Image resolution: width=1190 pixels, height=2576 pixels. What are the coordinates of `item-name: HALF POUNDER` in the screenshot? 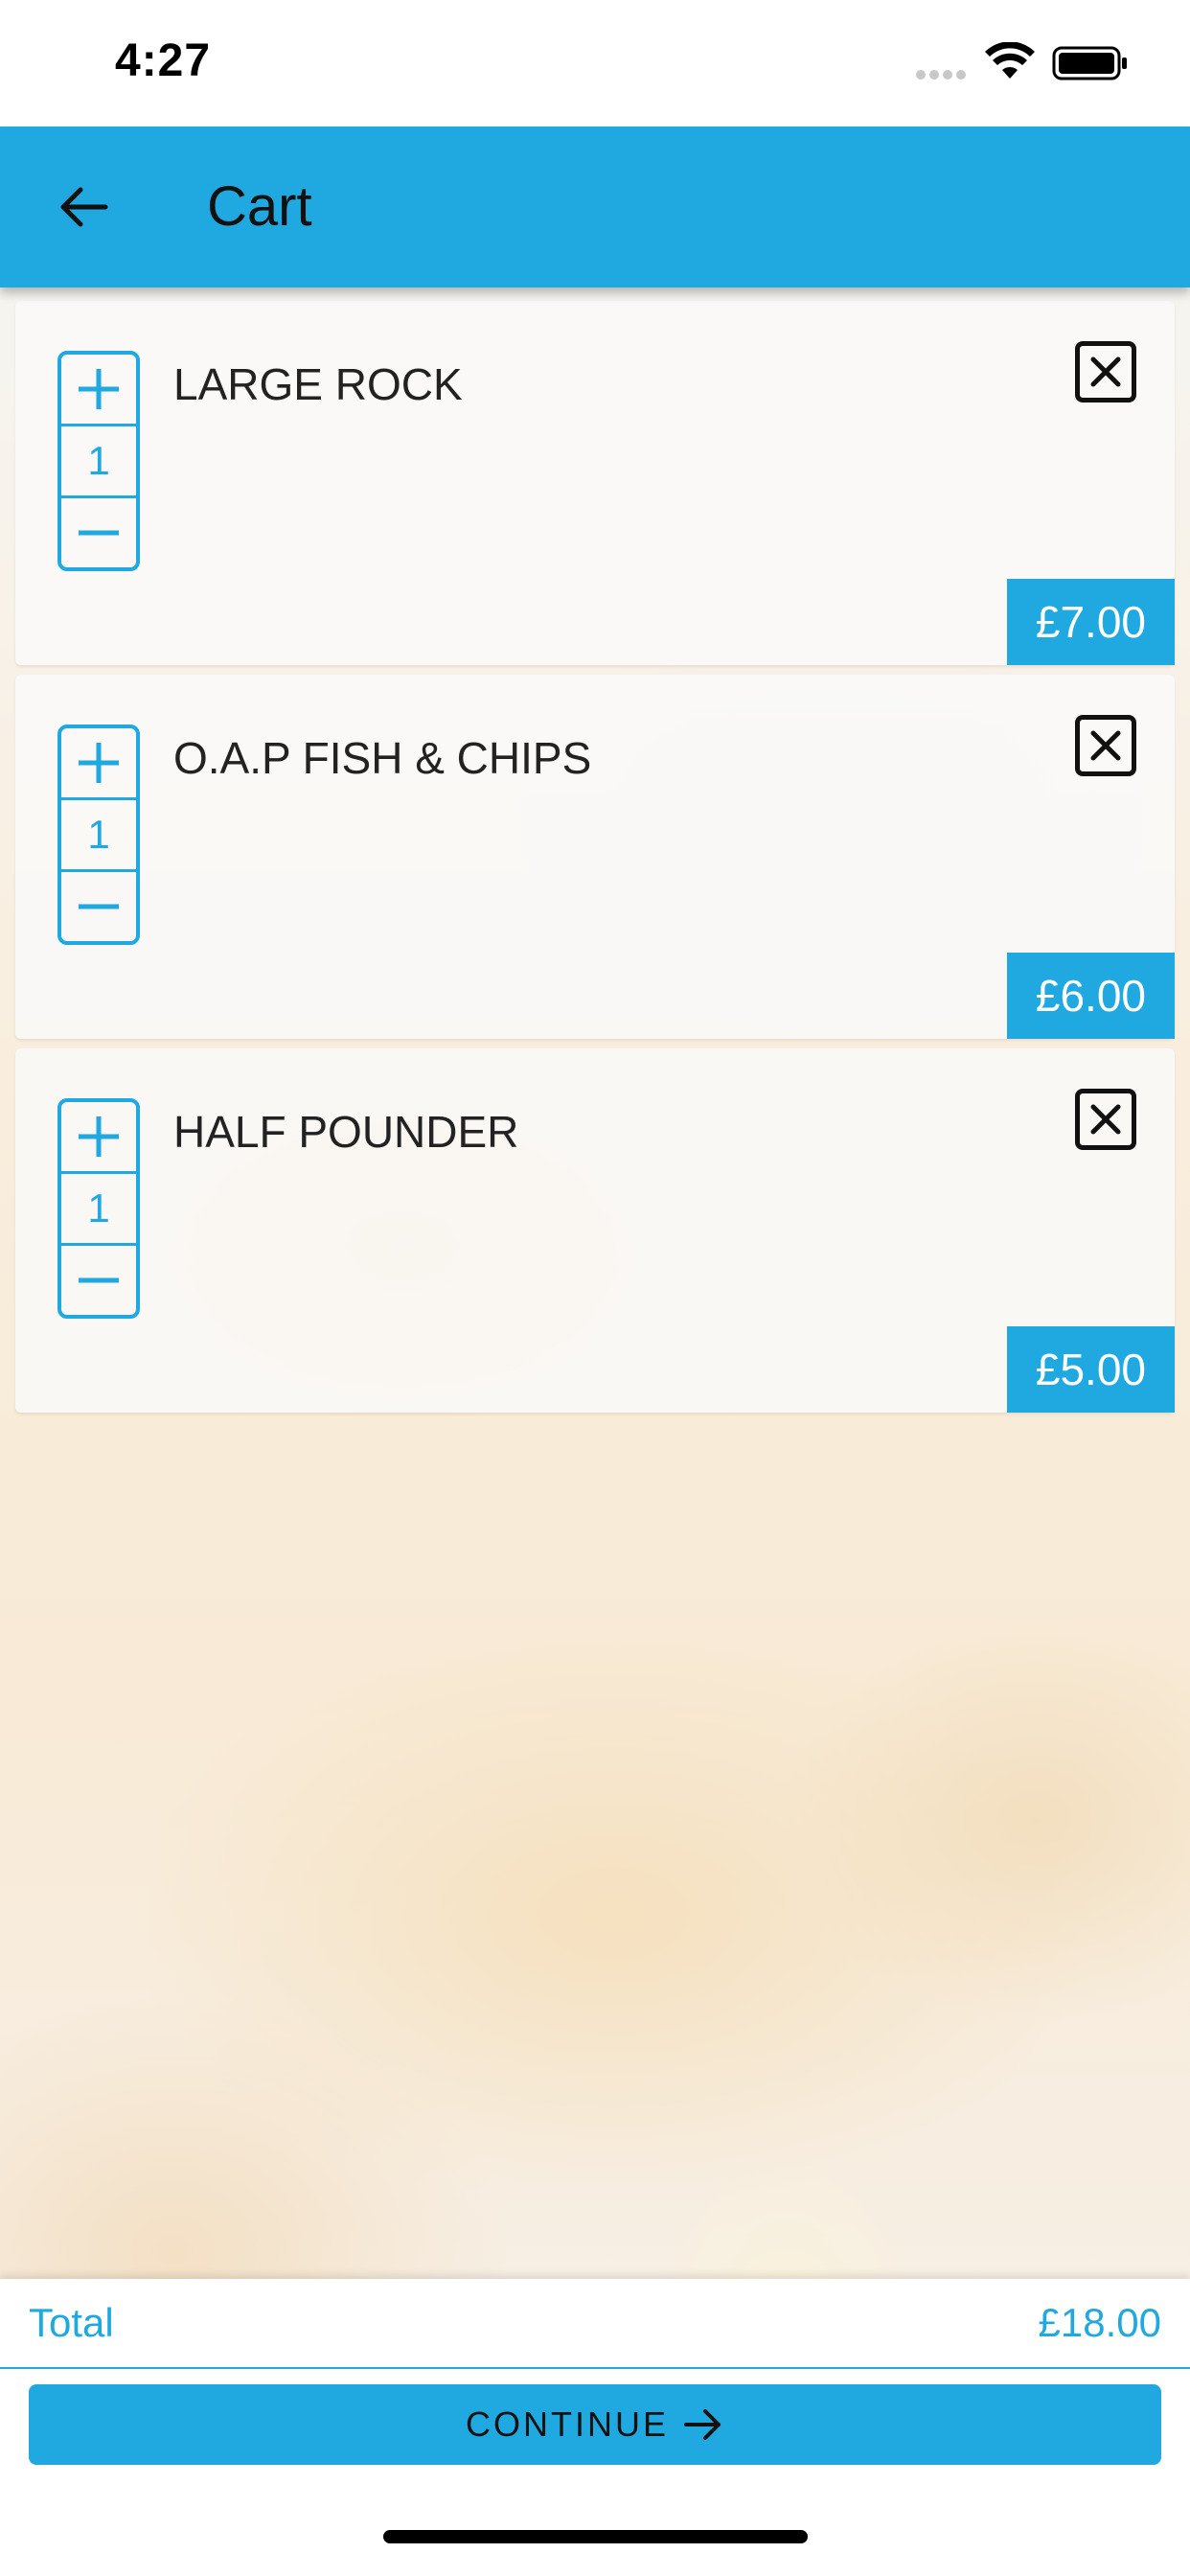 It's located at (346, 1132).